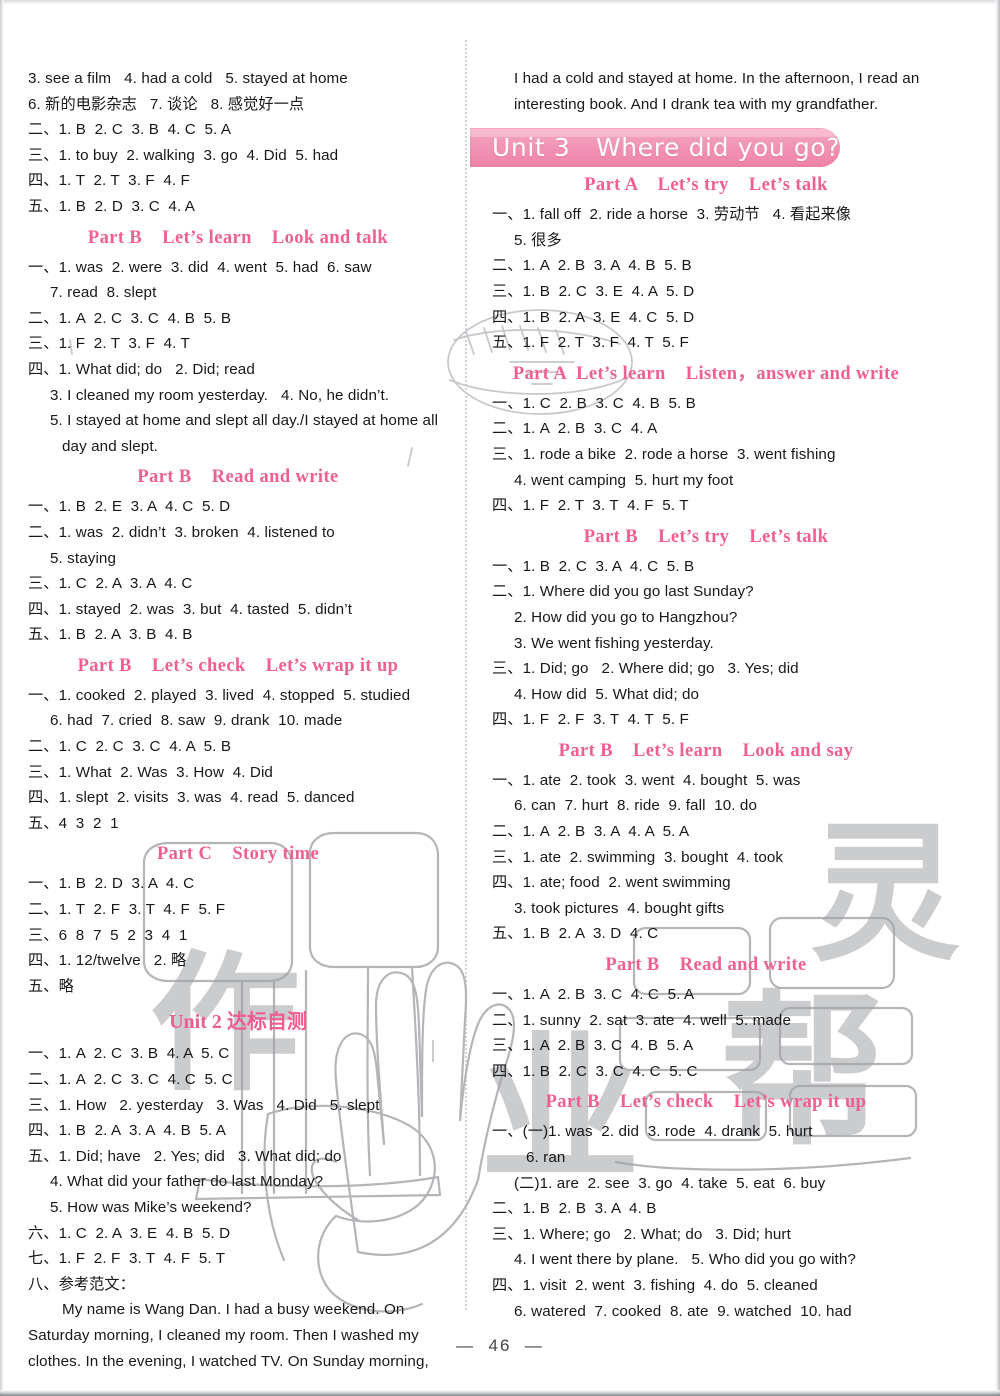 The width and height of the screenshot is (1000, 1396). I want to click on part-section-header: Part B Let’s learn Look and say, so click(706, 750).